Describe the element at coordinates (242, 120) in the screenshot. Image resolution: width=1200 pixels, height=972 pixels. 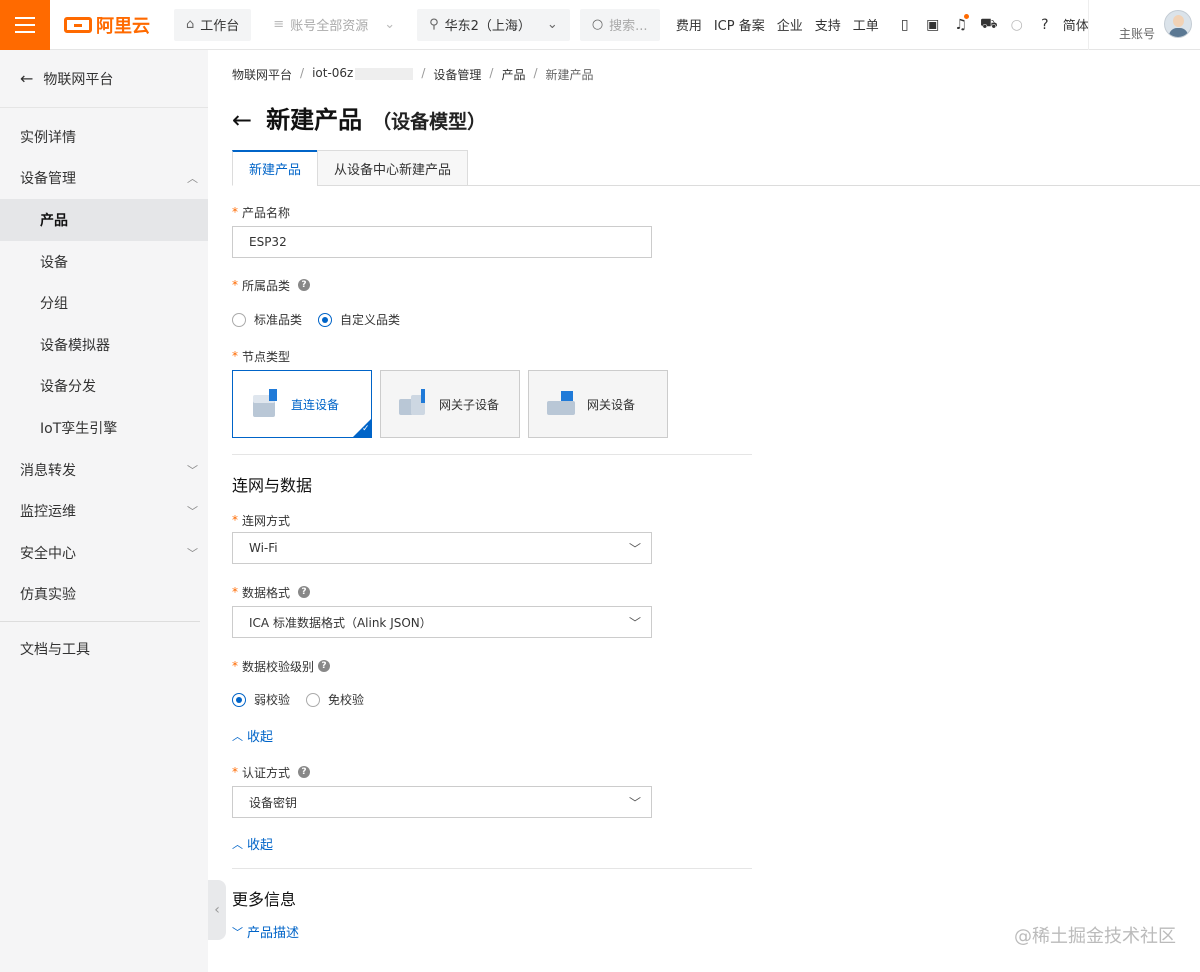
I see `back-arrow-icon: ←` at that location.